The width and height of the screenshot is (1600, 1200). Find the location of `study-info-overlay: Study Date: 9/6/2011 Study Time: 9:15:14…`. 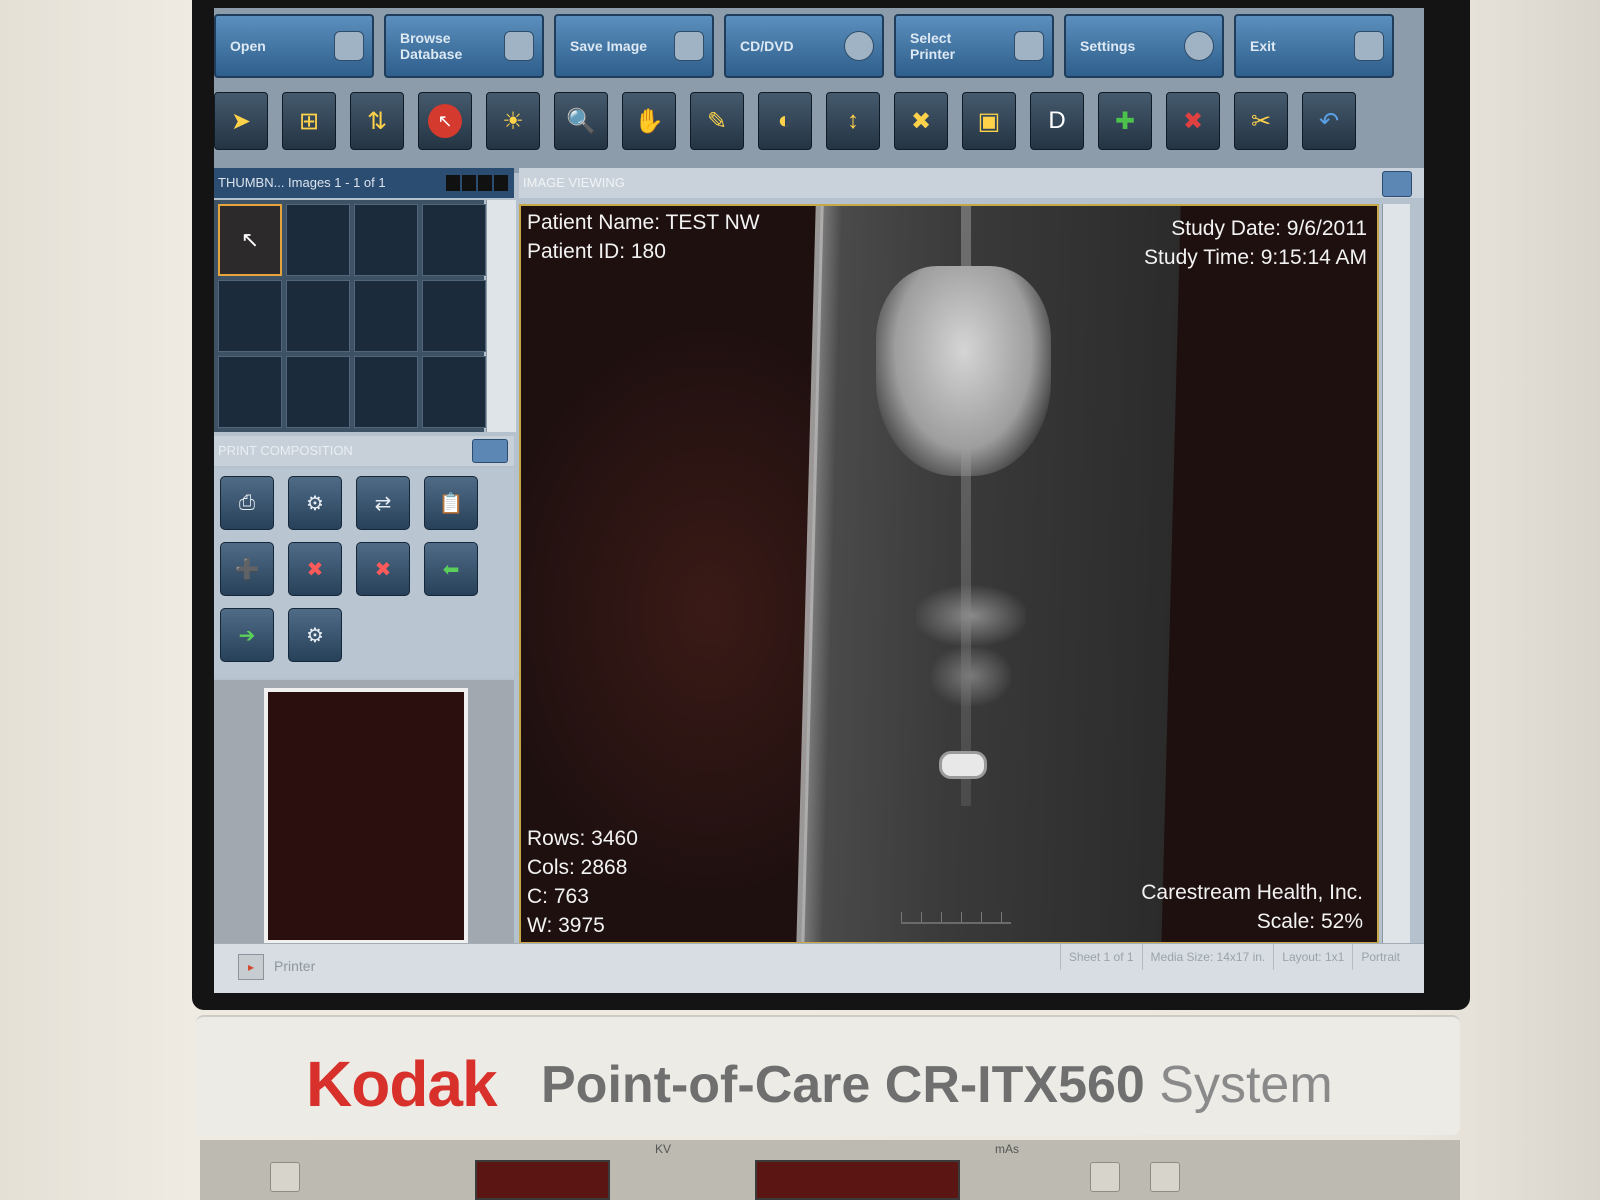

study-info-overlay: Study Date: 9/6/2011 Study Time: 9:15:14… is located at coordinates (1255, 243).